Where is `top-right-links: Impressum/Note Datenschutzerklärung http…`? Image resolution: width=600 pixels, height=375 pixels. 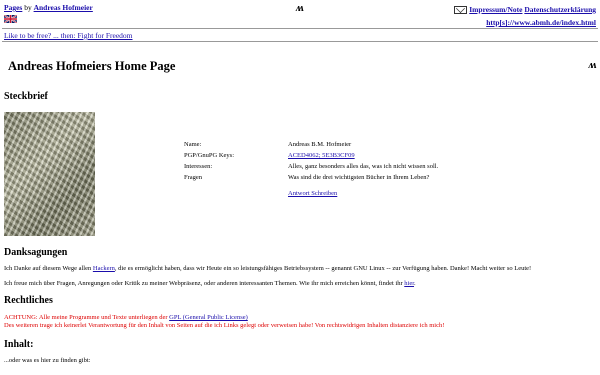
top-right-links: Impressum/Note Datenschutzerklärung http… is located at coordinates (525, 16).